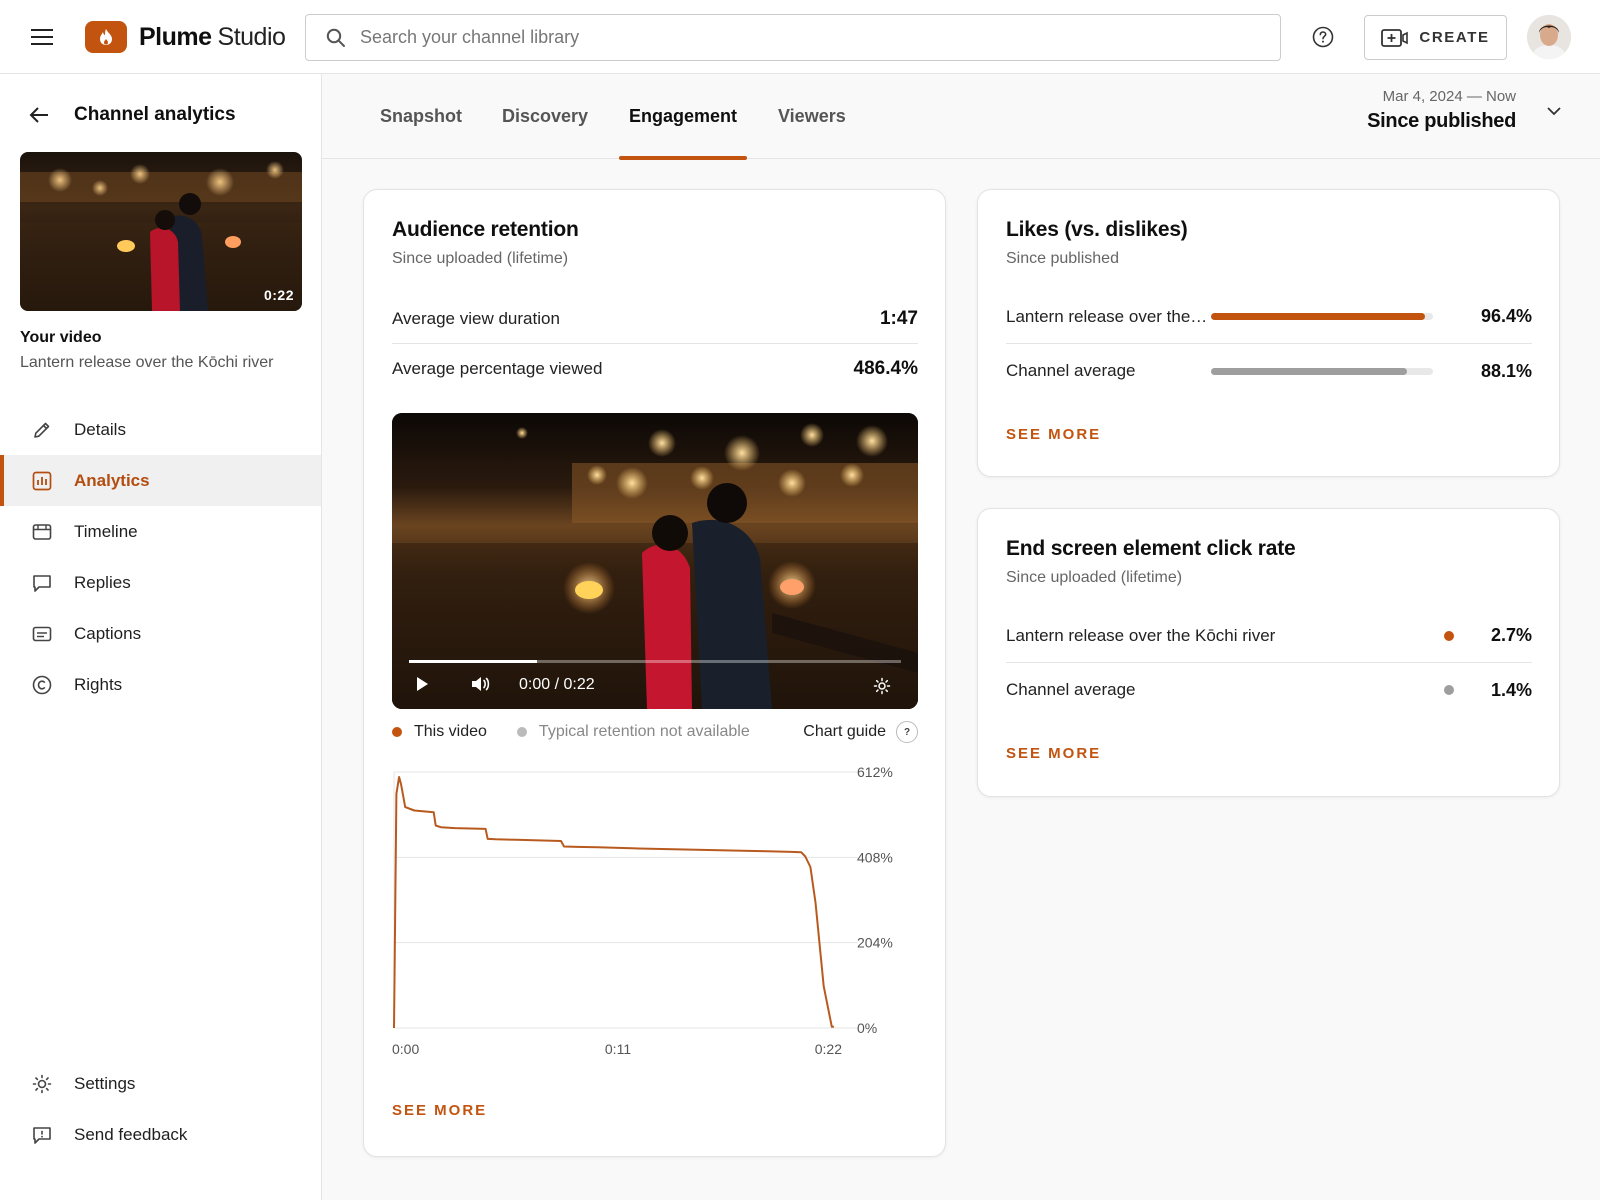 The height and width of the screenshot is (1200, 1600). Describe the element at coordinates (42, 1083) in the screenshot. I see `gear-icon` at that location.